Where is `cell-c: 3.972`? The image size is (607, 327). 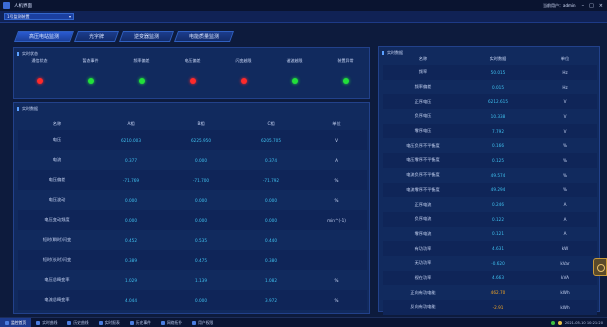
cell-c: 3.972 is located at coordinates (271, 300).